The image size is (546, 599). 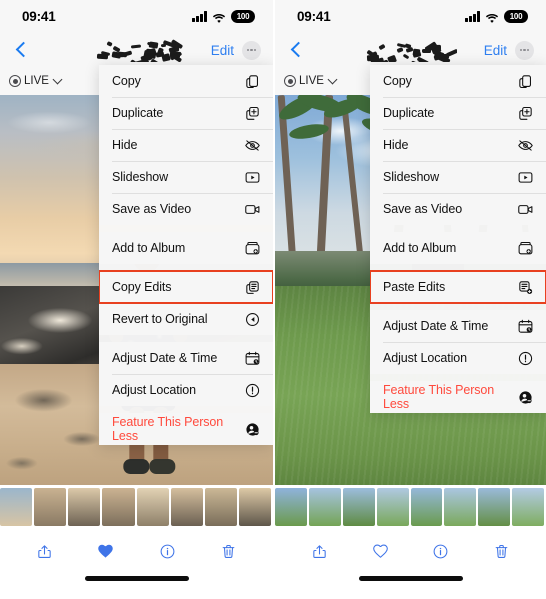 I want to click on paste-edits-icon, so click(x=525, y=287).